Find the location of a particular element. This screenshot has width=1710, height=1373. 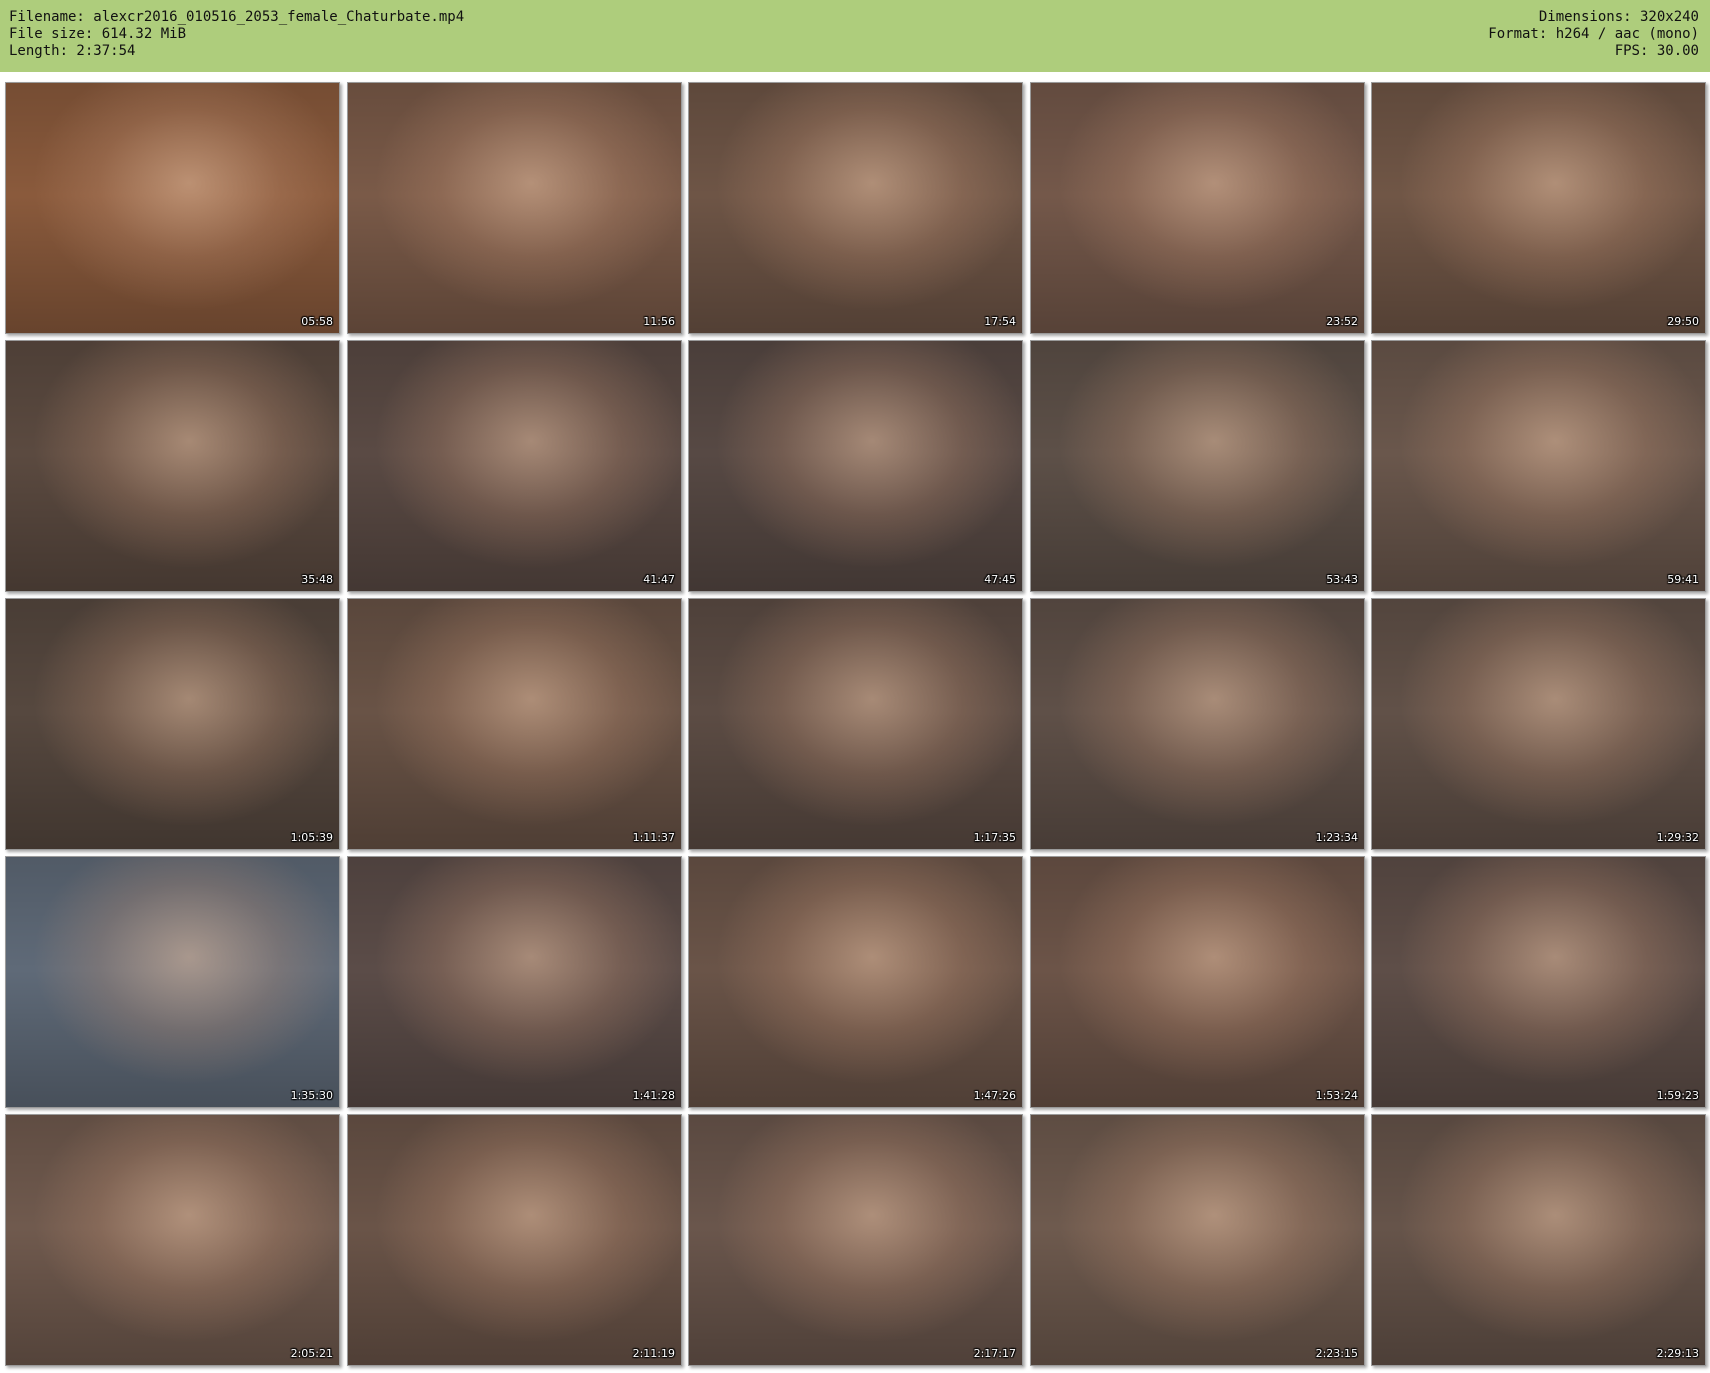

format-text: Format: h264 / aac (mono) is located at coordinates (1593, 34).